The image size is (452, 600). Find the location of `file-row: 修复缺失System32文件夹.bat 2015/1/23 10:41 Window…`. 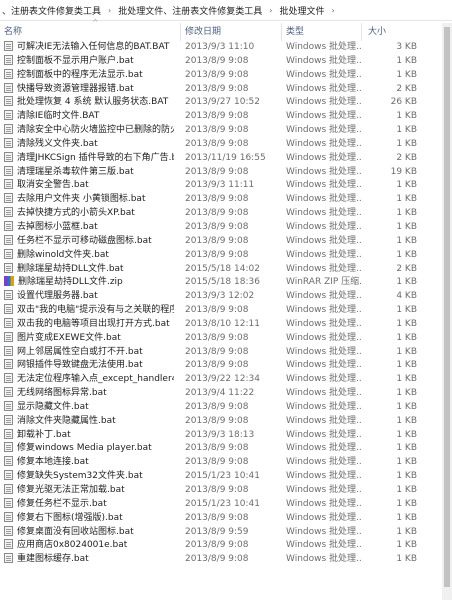

file-row: 修复缺失System32文件夹.bat 2015/1/23 10:41 Window… is located at coordinates (226, 477).